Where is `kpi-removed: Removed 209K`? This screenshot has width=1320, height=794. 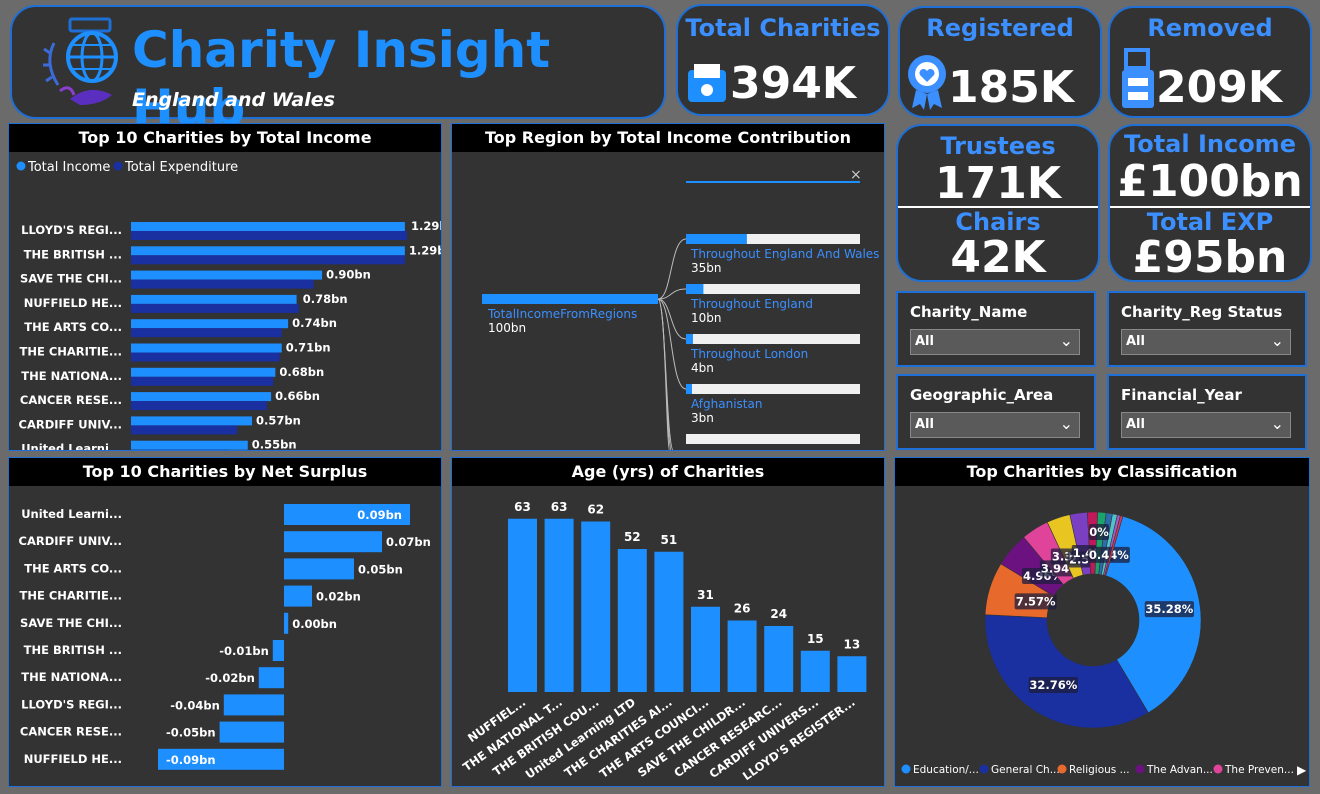 kpi-removed: Removed 209K is located at coordinates (1210, 62).